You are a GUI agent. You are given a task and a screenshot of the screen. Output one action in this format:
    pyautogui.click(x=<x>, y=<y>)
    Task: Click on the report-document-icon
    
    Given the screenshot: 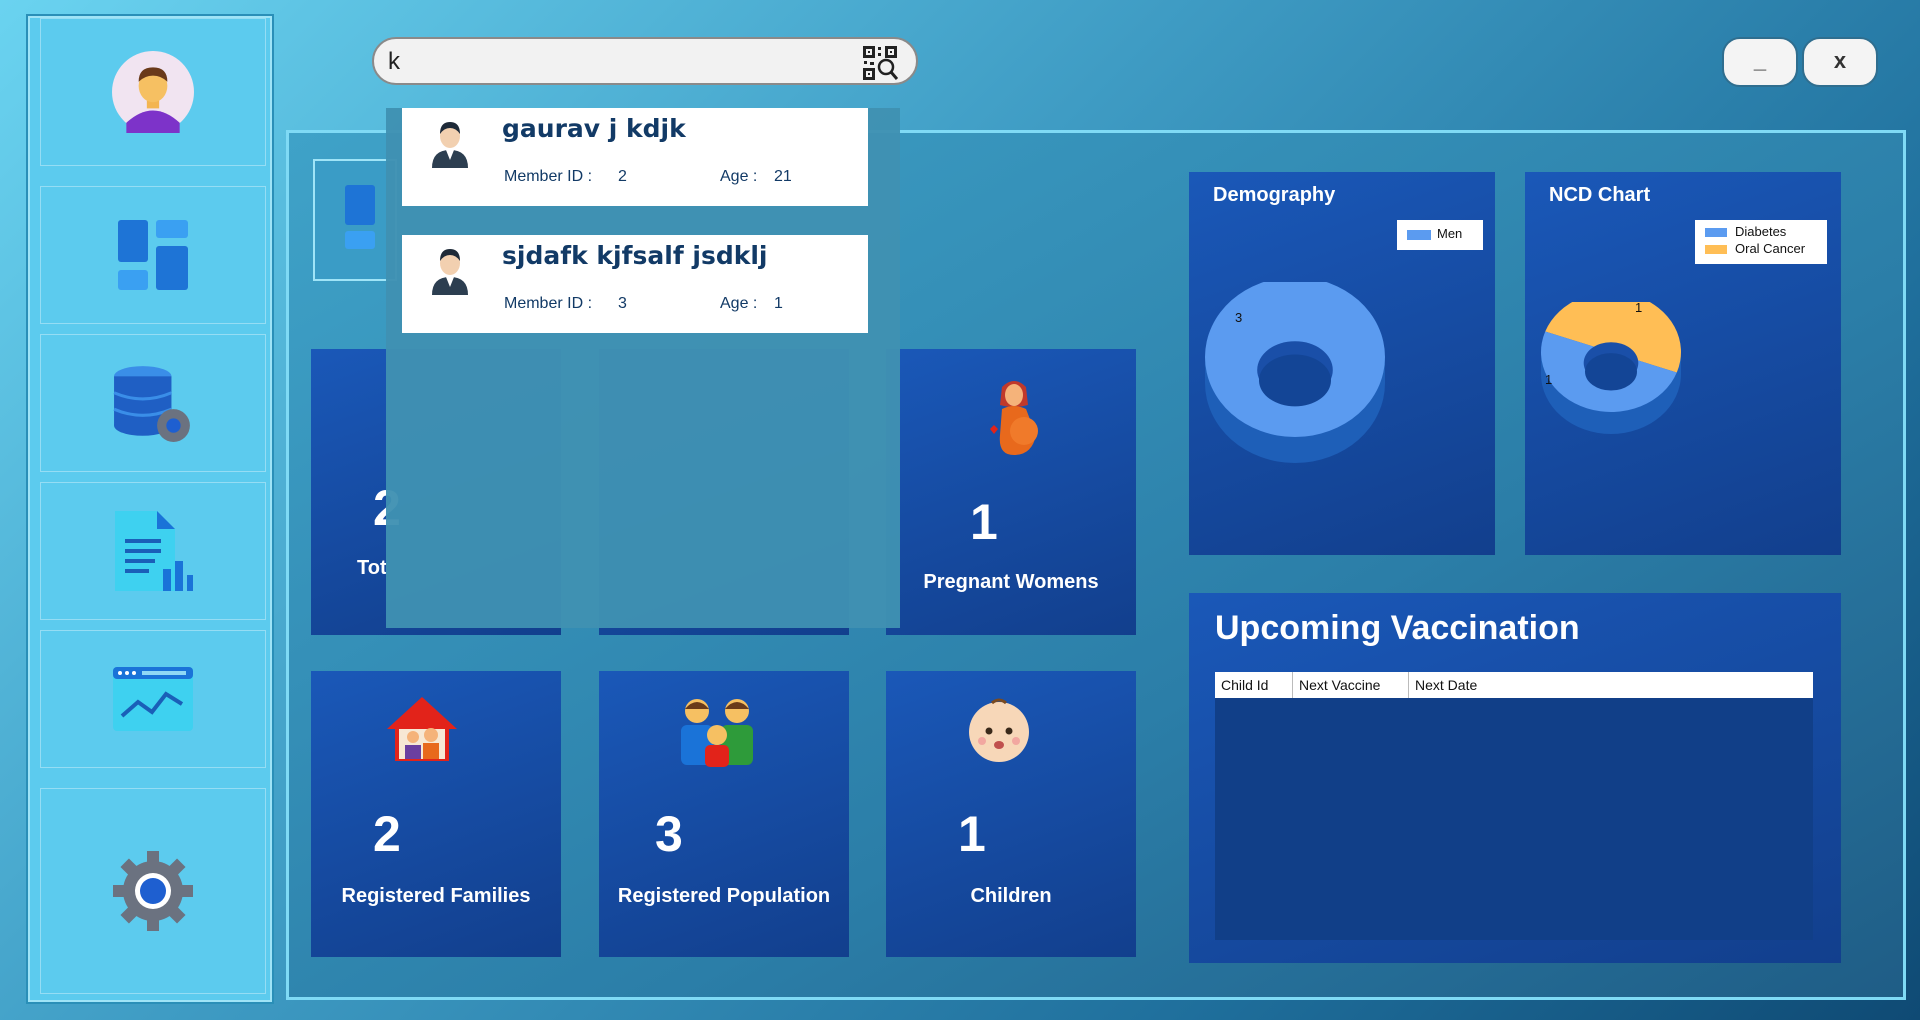 What is the action you would take?
    pyautogui.click(x=154, y=551)
    